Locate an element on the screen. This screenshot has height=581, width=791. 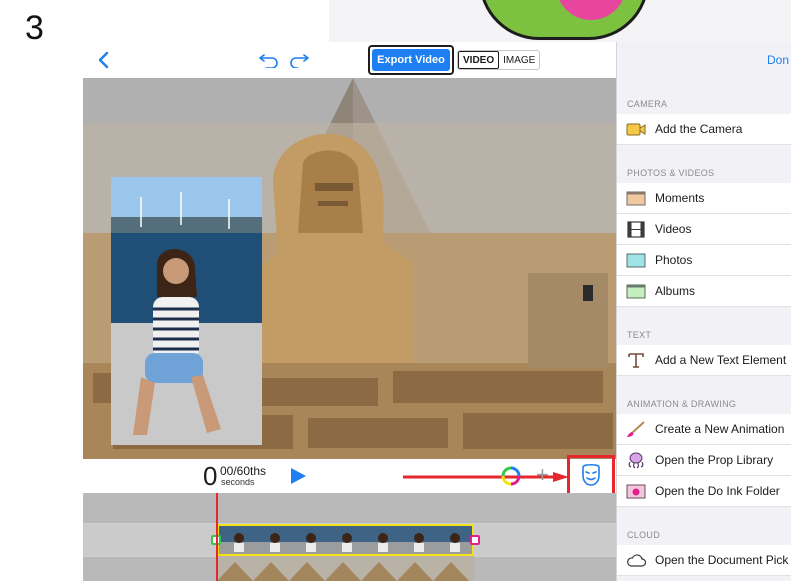
menu-item-label: Create a New Animation is located at coordinates (720, 429).